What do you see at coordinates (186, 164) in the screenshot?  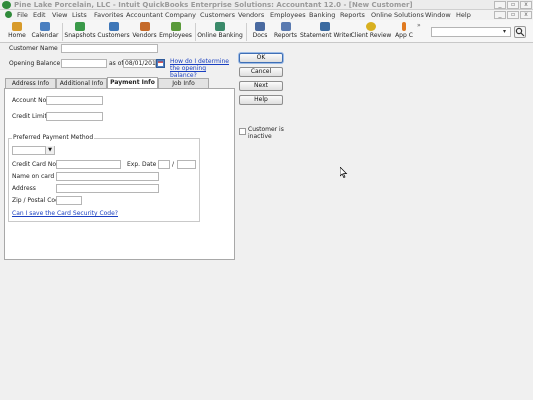 I see `exp-year-input` at bounding box center [186, 164].